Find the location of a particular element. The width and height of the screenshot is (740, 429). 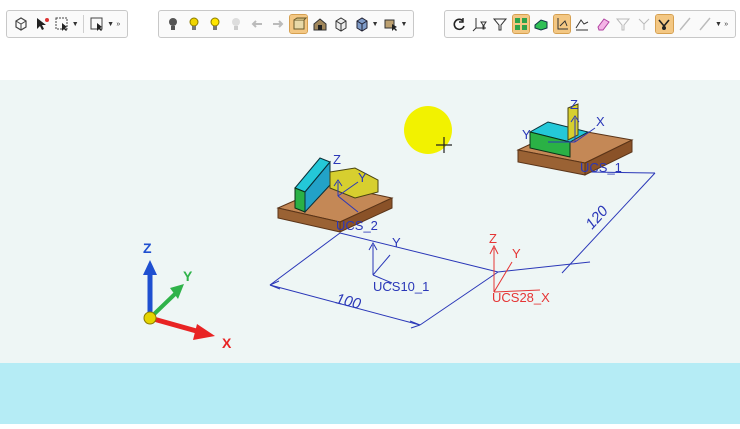

light-disabled-icon is located at coordinates (236, 24).